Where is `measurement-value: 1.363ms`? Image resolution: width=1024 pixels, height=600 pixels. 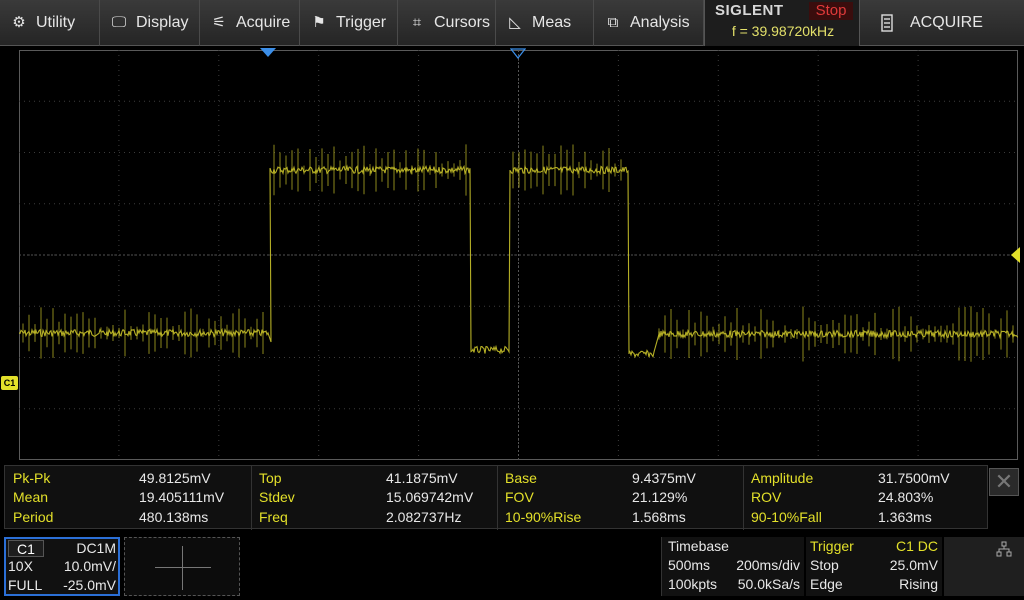
measurement-value: 1.363ms is located at coordinates (905, 517).